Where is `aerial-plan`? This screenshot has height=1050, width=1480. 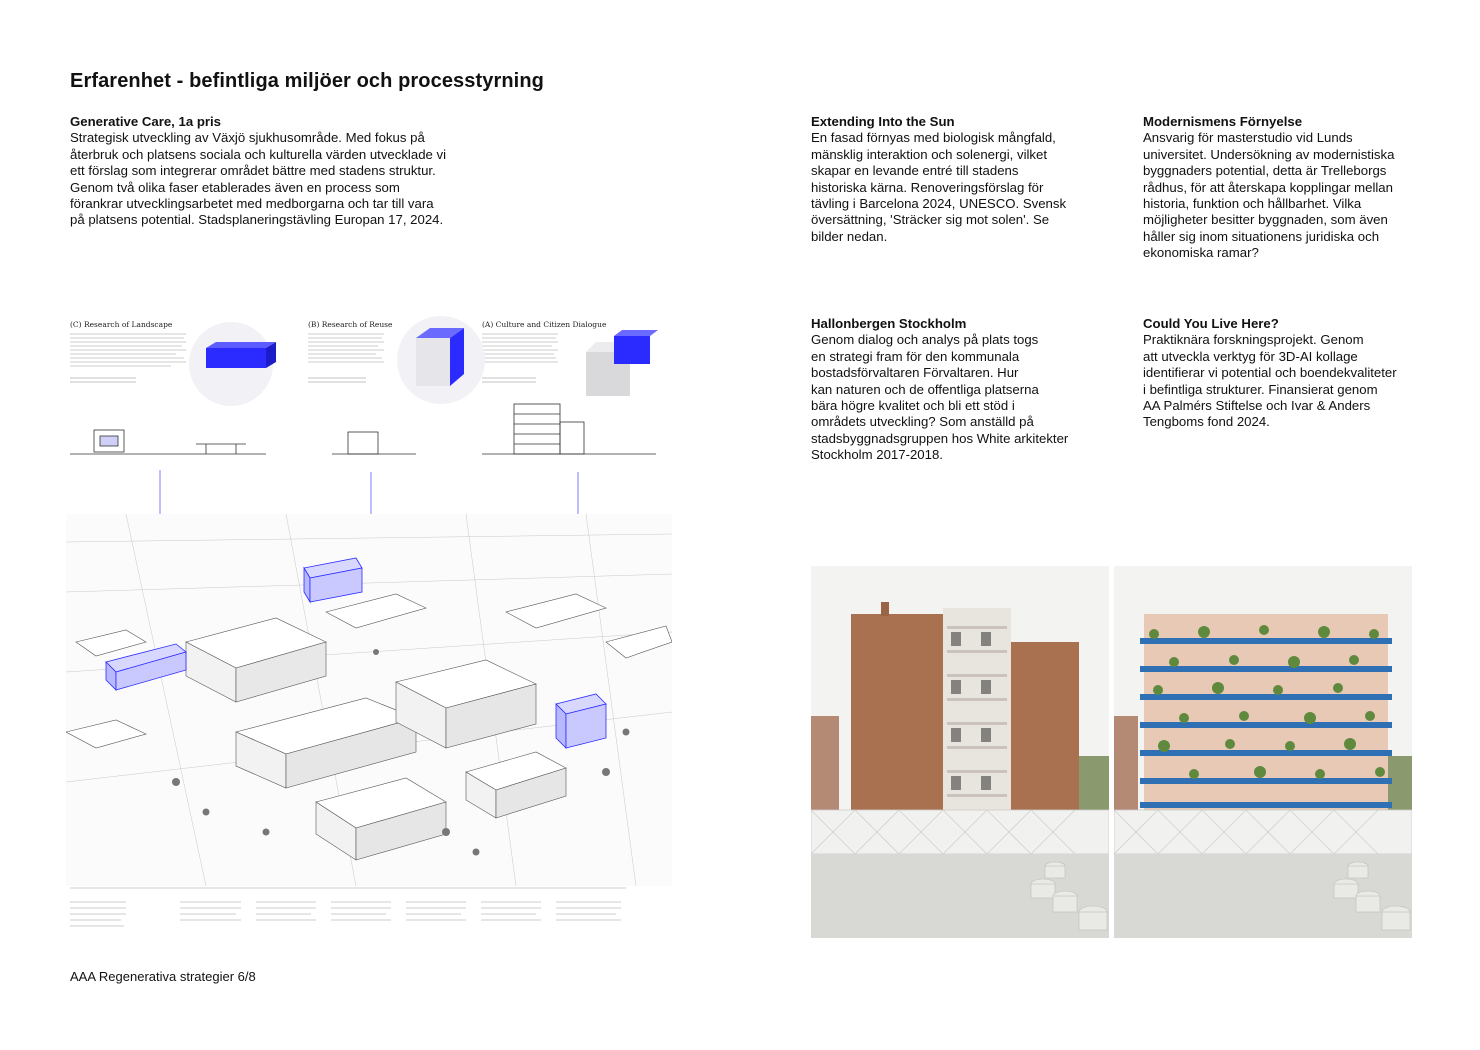
aerial-plan is located at coordinates (369, 700).